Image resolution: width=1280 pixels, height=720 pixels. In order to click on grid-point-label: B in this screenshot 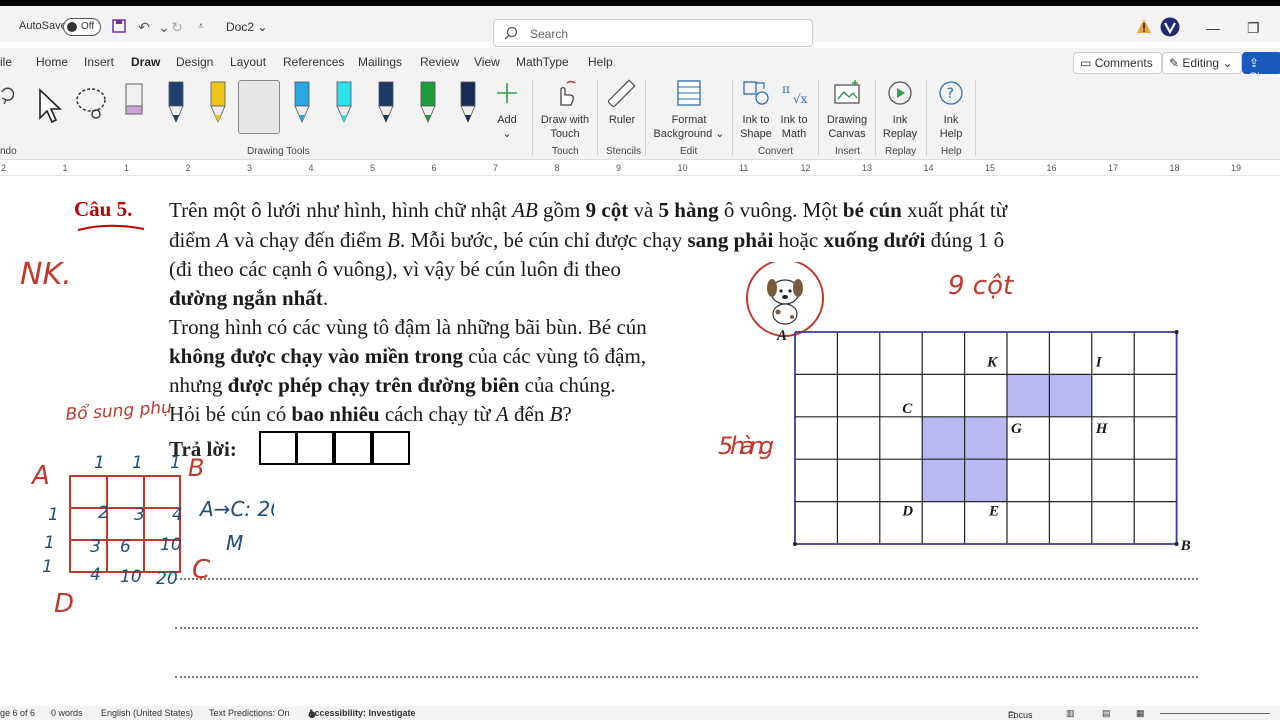, I will do `click(1185, 546)`.